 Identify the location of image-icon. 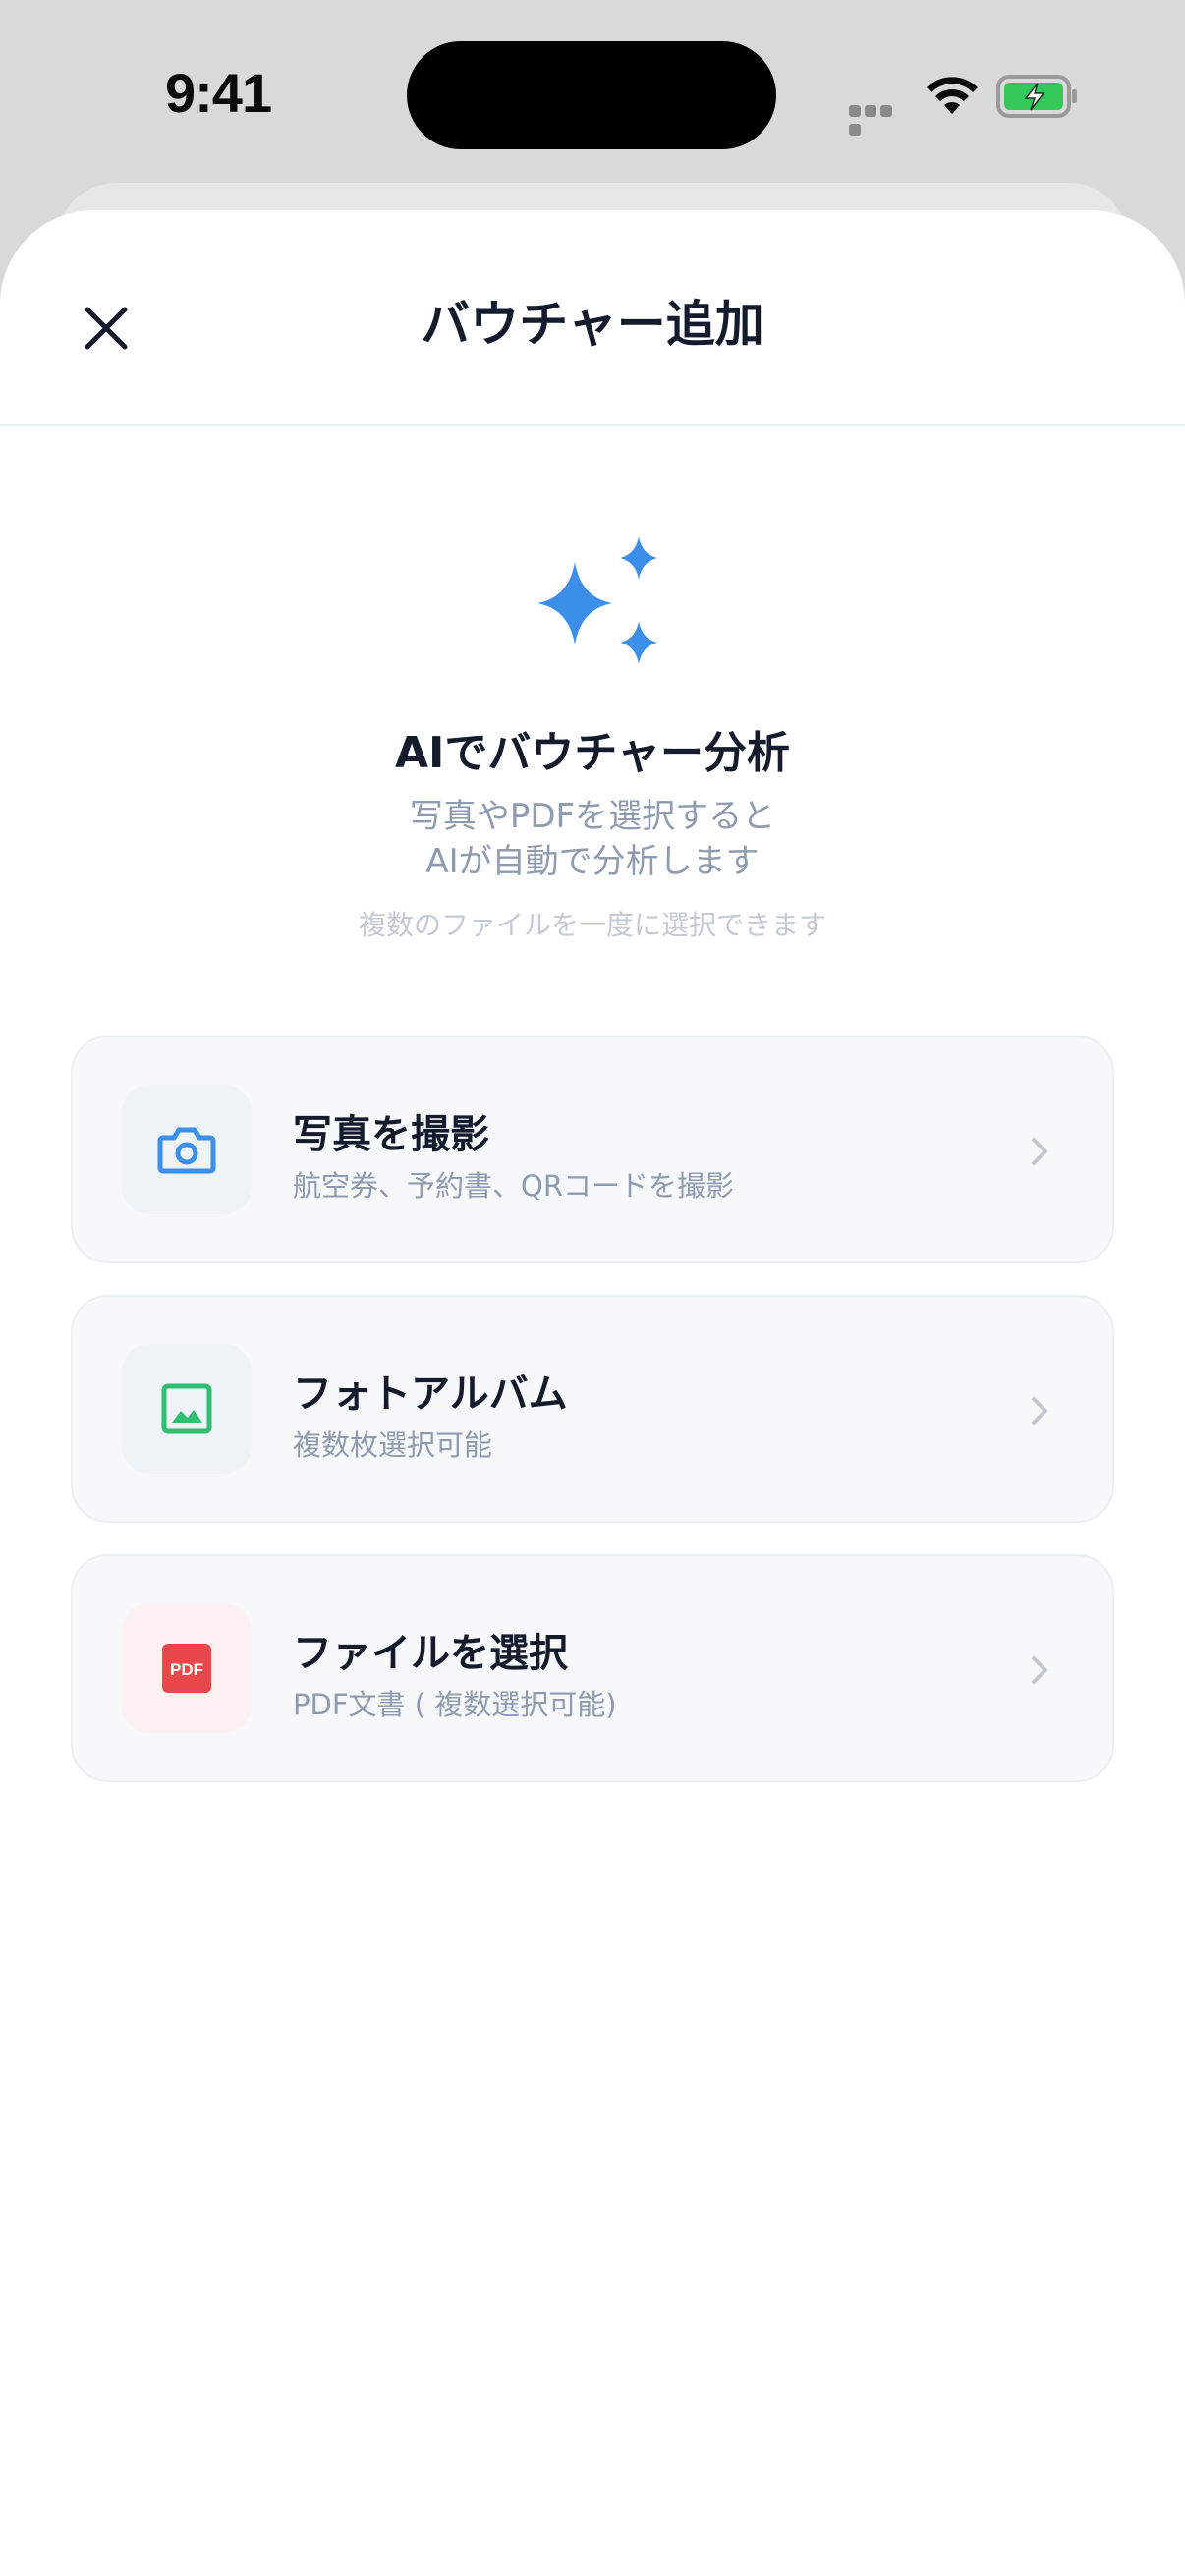
(186, 1408).